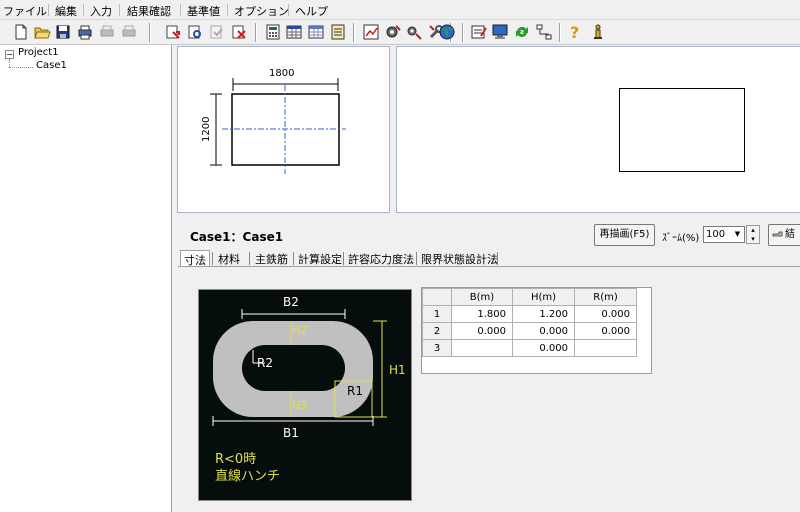 The height and width of the screenshot is (512, 800). I want to click on label-h2: H2, so click(300, 330).